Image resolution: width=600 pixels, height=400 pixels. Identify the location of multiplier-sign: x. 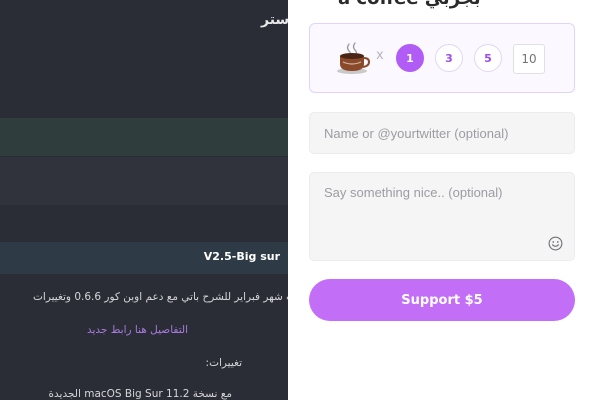
(380, 55).